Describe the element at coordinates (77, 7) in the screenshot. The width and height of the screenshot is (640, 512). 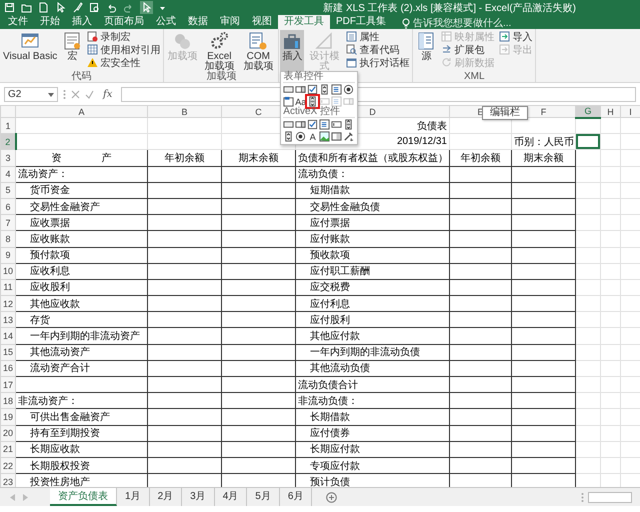
I see `brush-icon` at that location.